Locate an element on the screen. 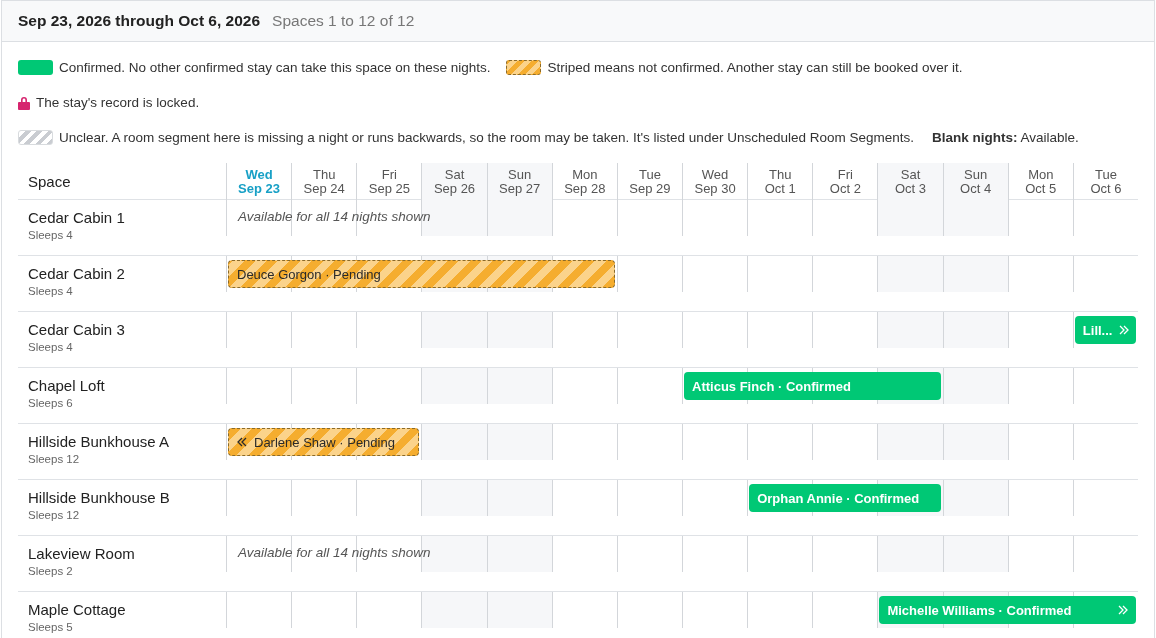 Image resolution: width=1156 pixels, height=638 pixels. stay-label: Deuce Gorgon · Pending is located at coordinates (309, 274).